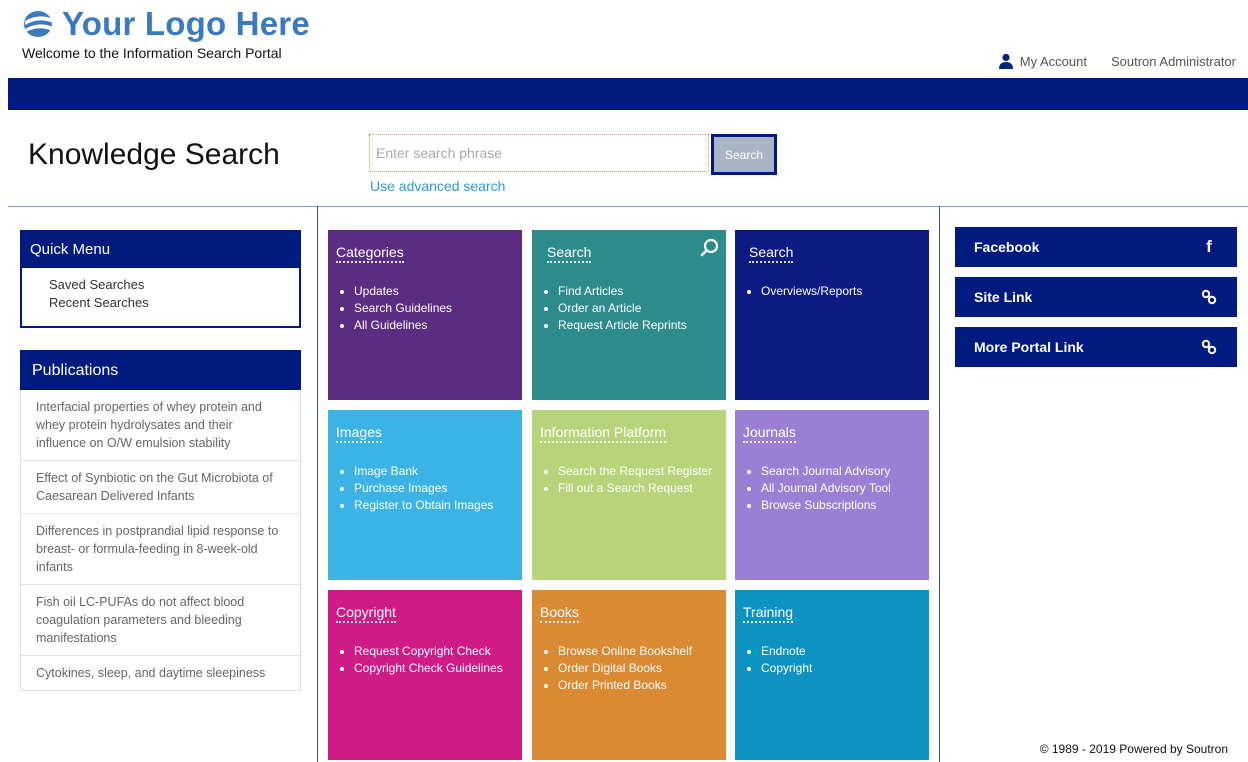 This screenshot has width=1248, height=762. Describe the element at coordinates (434, 505) in the screenshot. I see `tile-link: Register to Obtain Images` at that location.